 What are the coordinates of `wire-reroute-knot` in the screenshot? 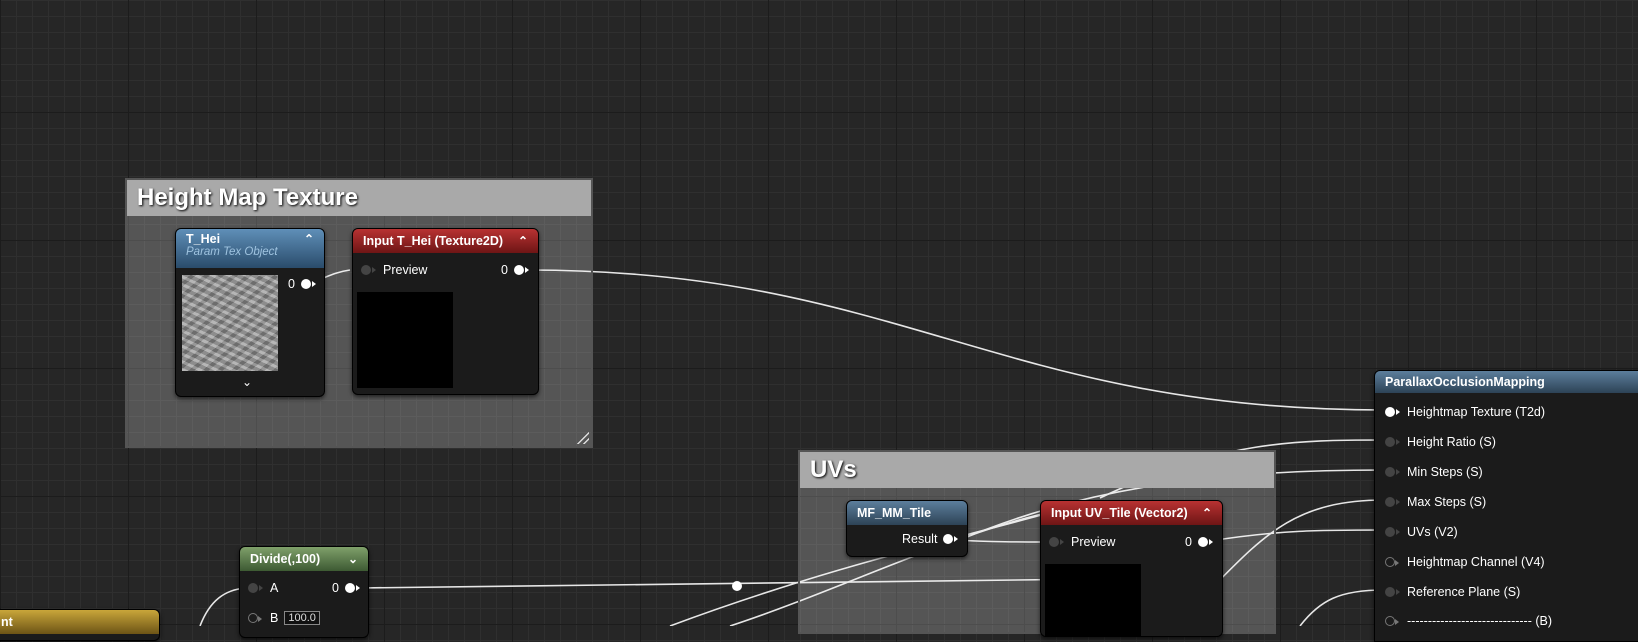 It's located at (737, 586).